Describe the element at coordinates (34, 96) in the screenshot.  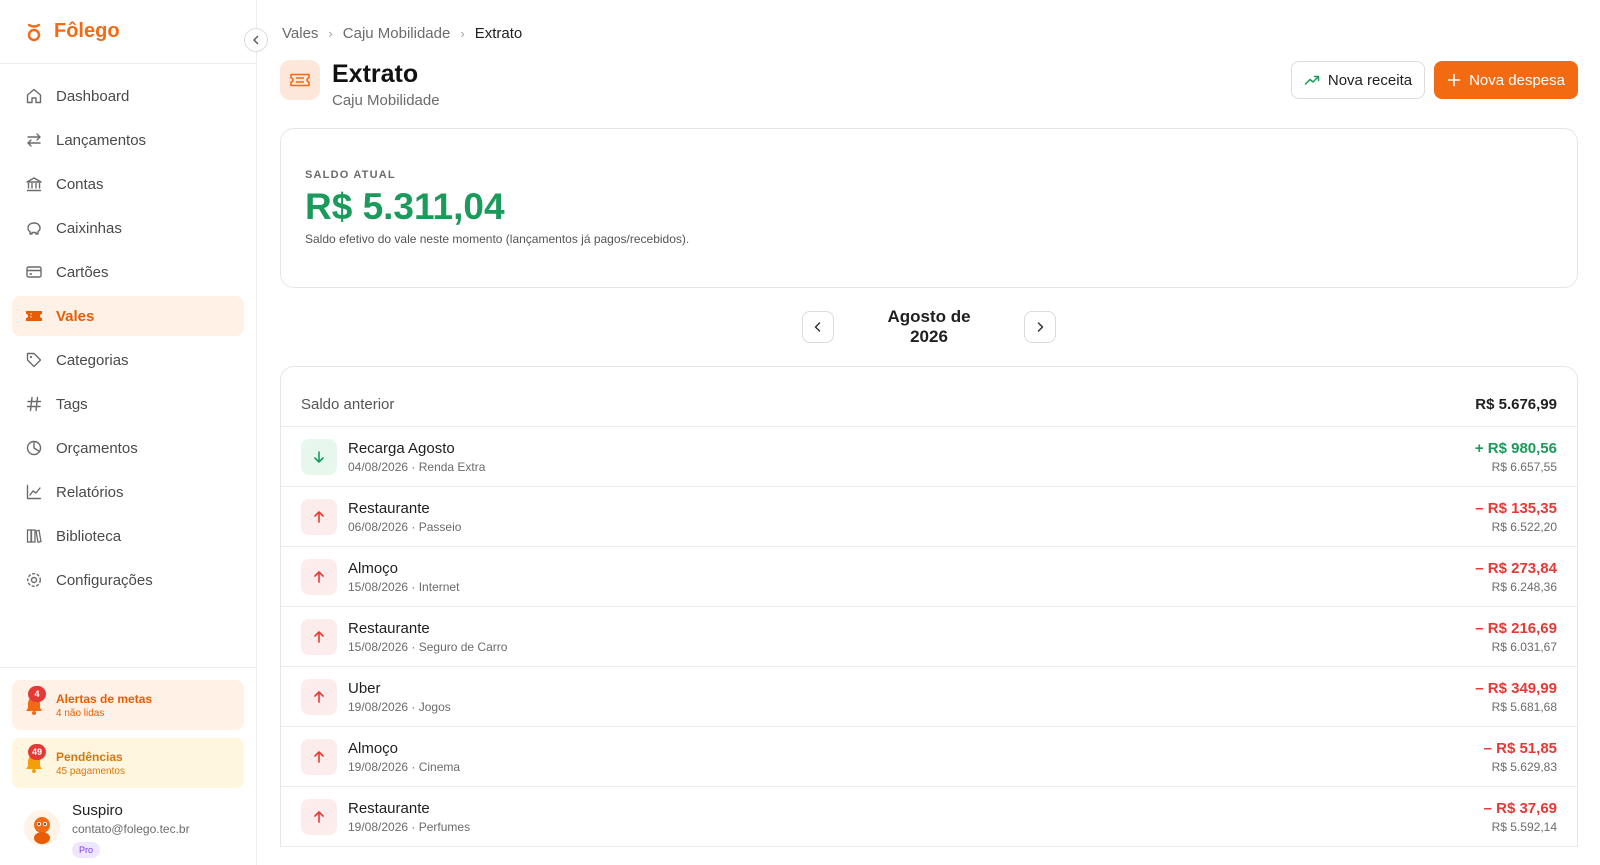
I see `home-icon` at that location.